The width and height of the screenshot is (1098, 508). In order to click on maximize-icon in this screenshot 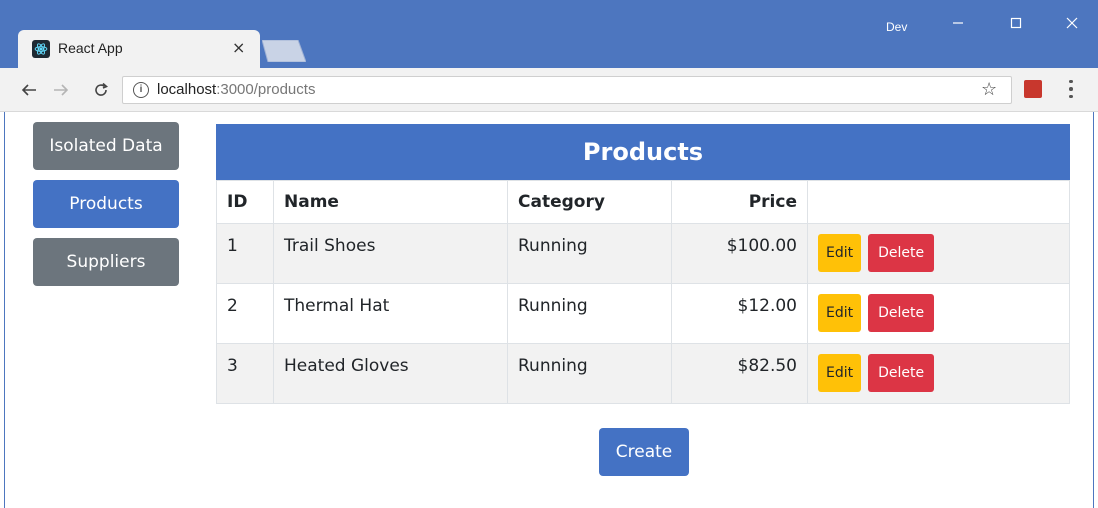, I will do `click(1016, 23)`.